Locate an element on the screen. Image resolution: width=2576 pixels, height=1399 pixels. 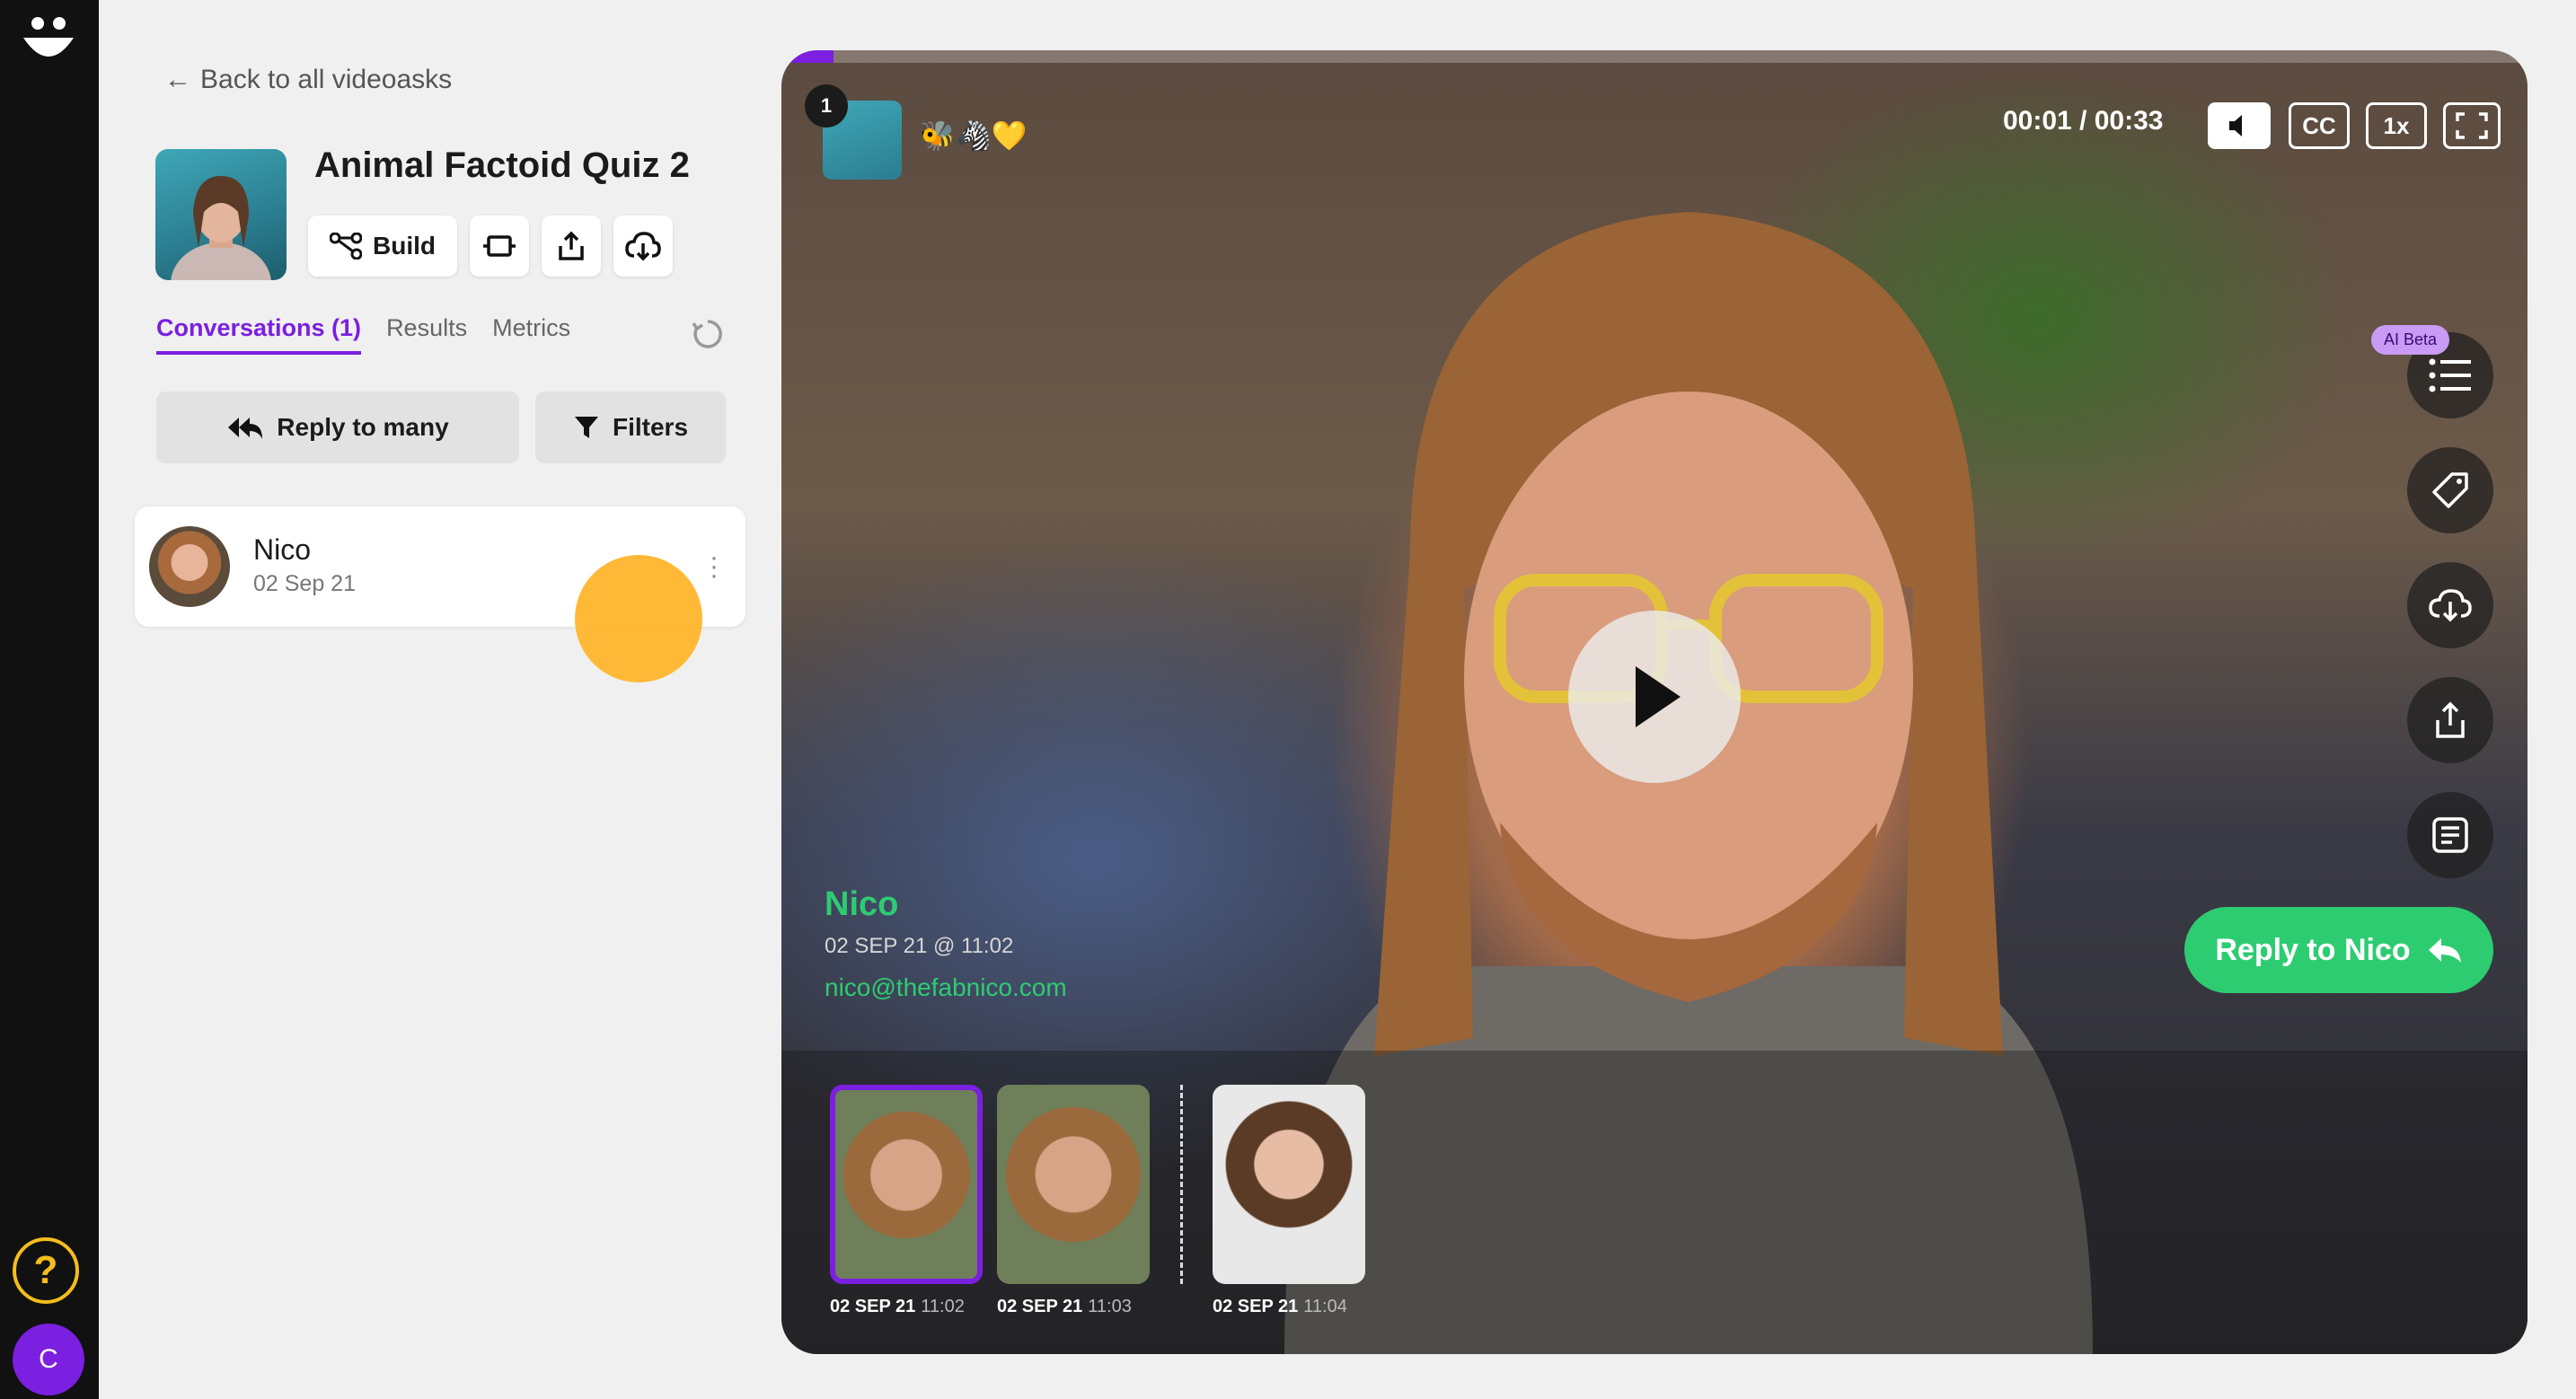
clip-label: 02 SEP 21 11:02 is located at coordinates (897, 1306).